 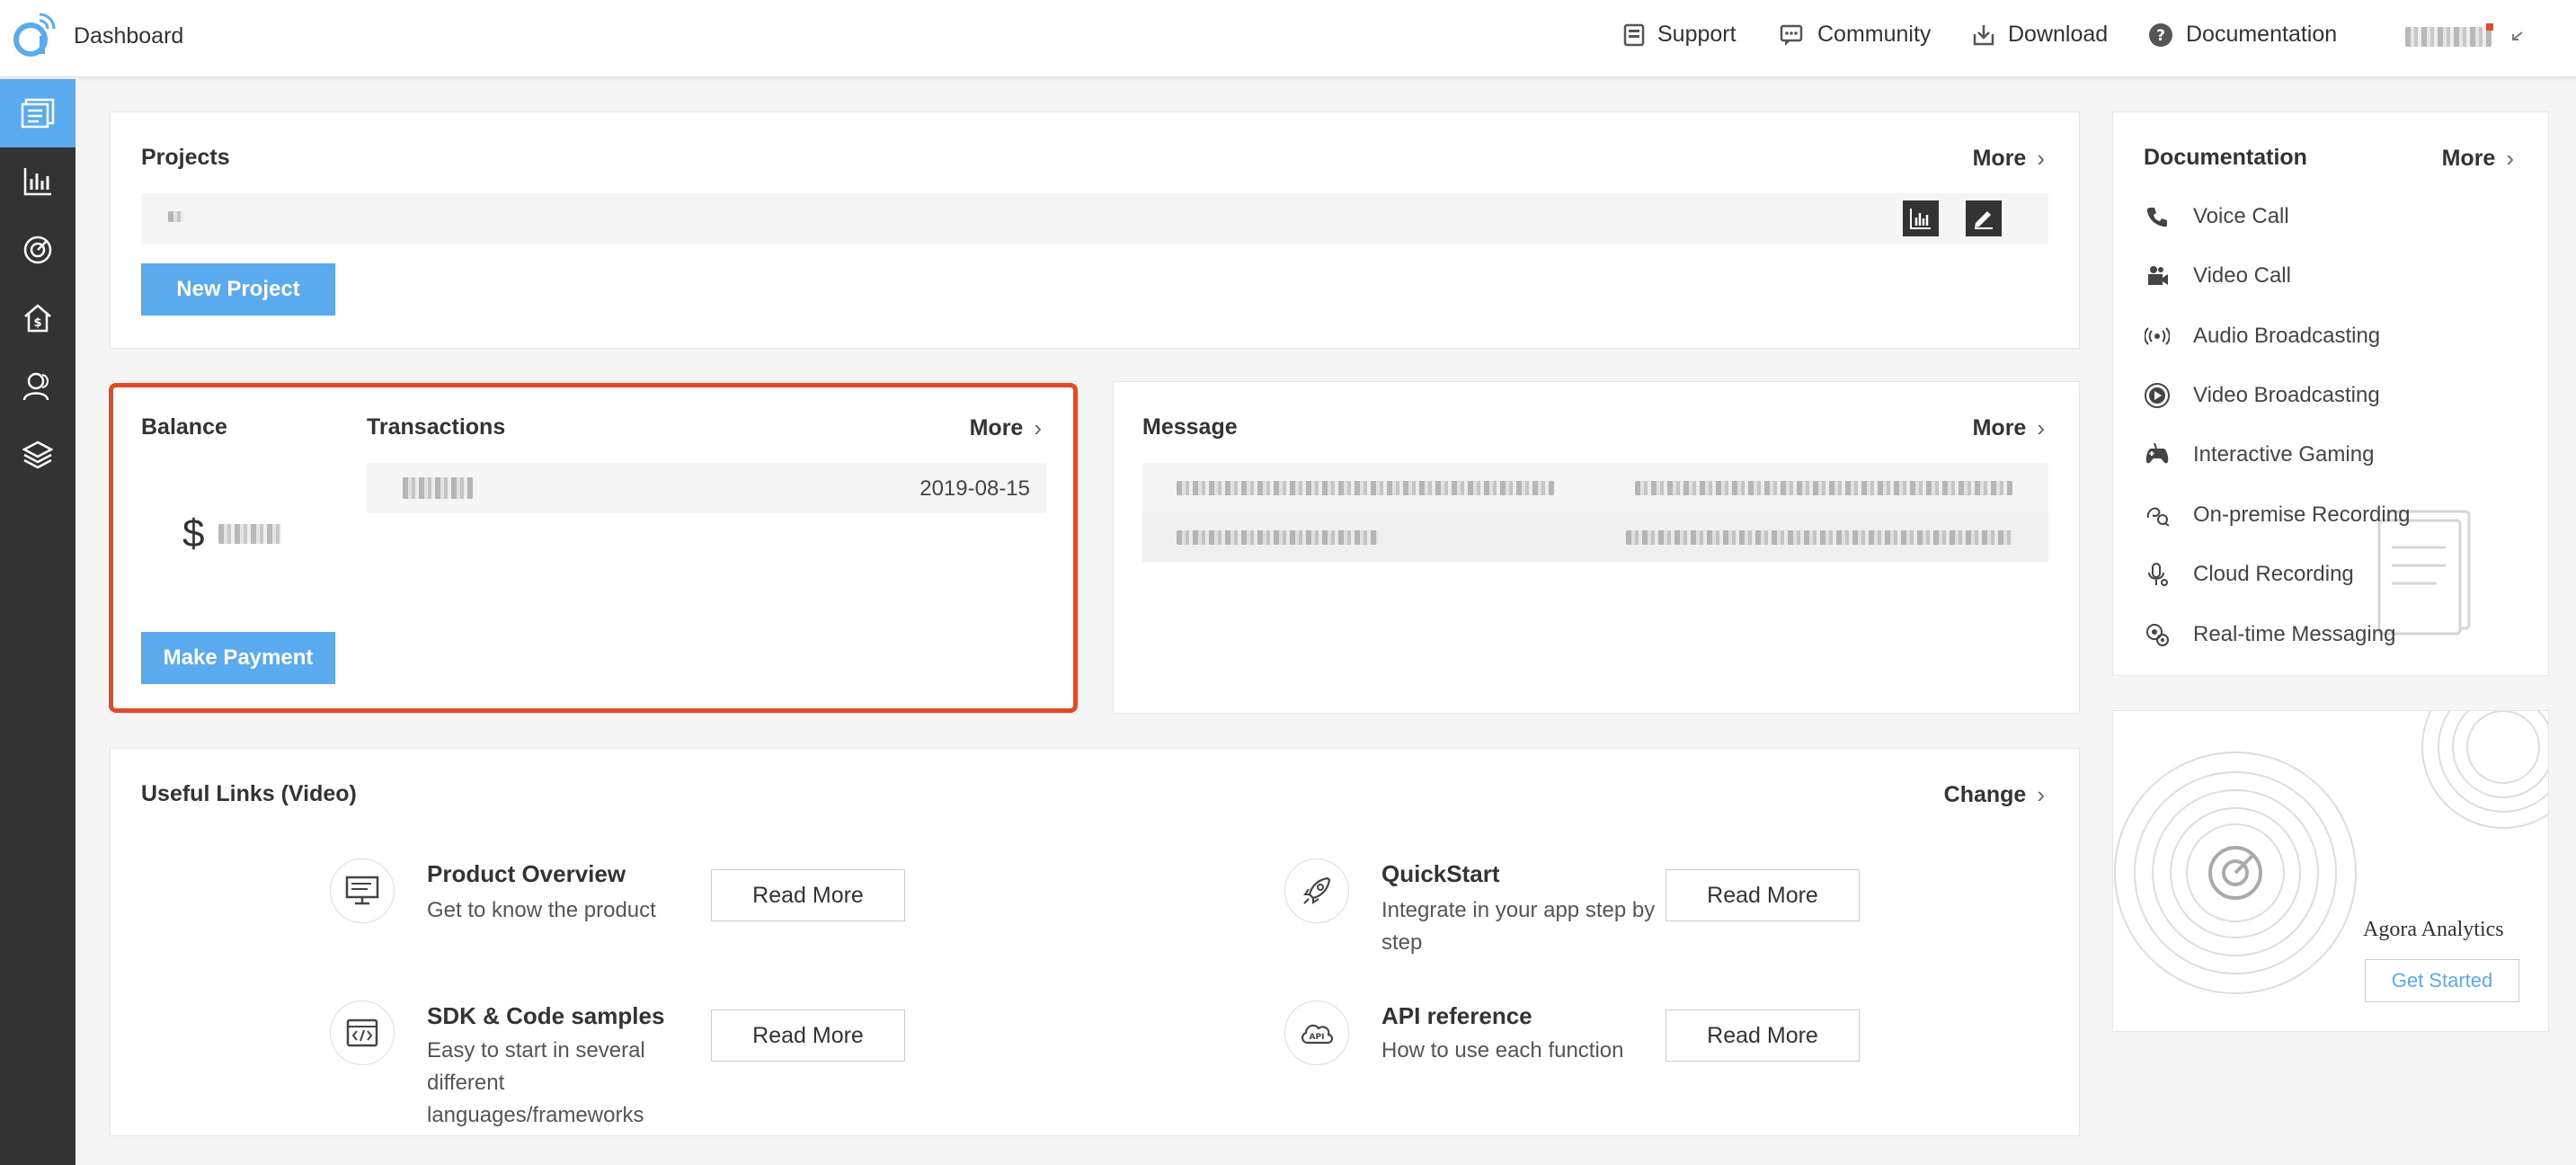 I want to click on members-icon, so click(x=35, y=387).